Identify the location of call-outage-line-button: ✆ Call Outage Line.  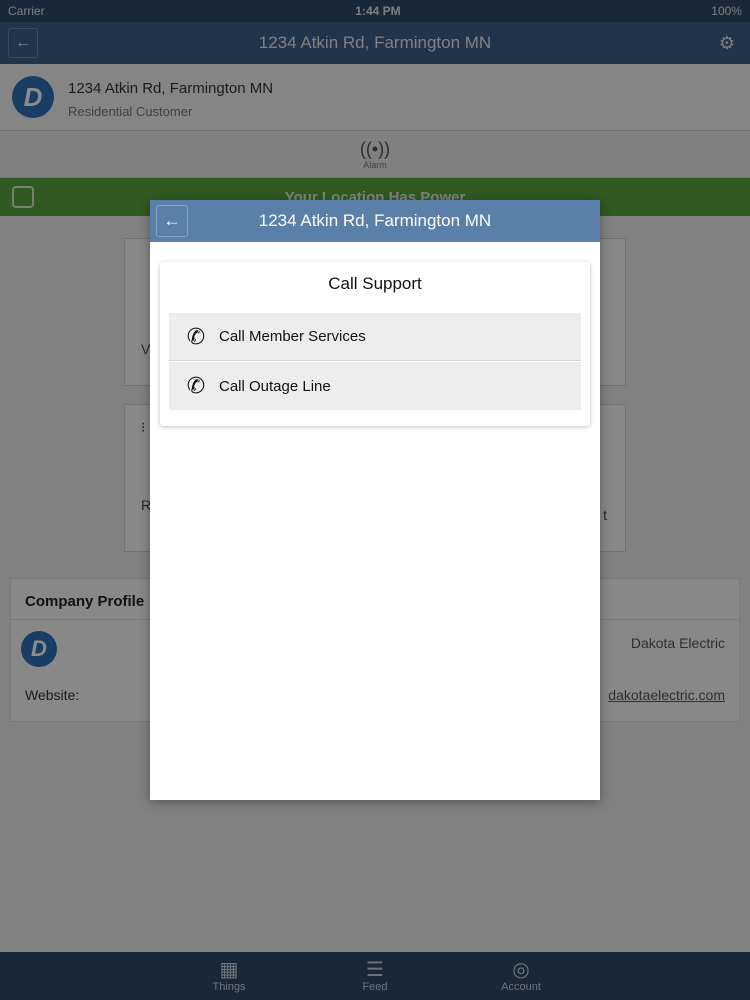
(375, 386).